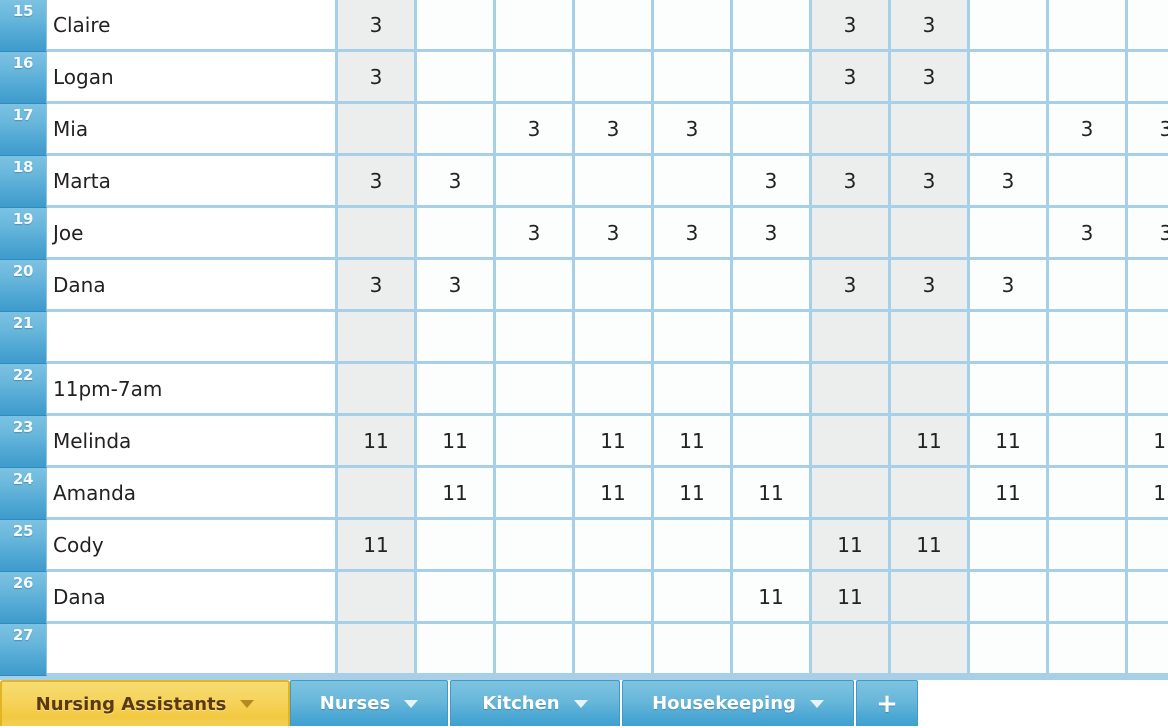 This screenshot has width=1168, height=728. Describe the element at coordinates (192, 286) in the screenshot. I see `name-cell: Dana` at that location.